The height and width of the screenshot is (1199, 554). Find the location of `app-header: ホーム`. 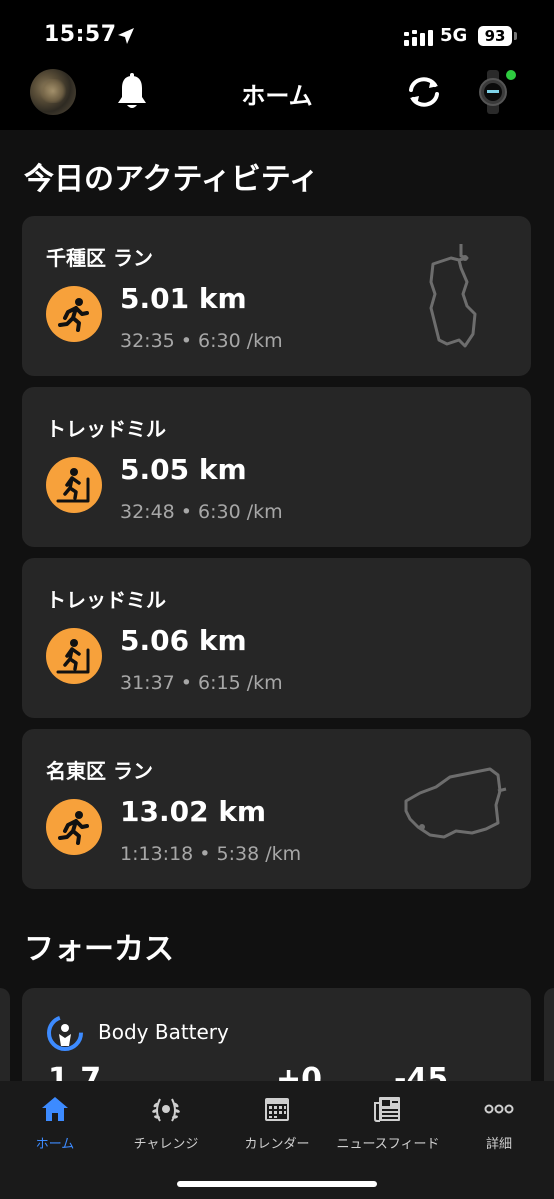

app-header: ホーム is located at coordinates (277, 96).